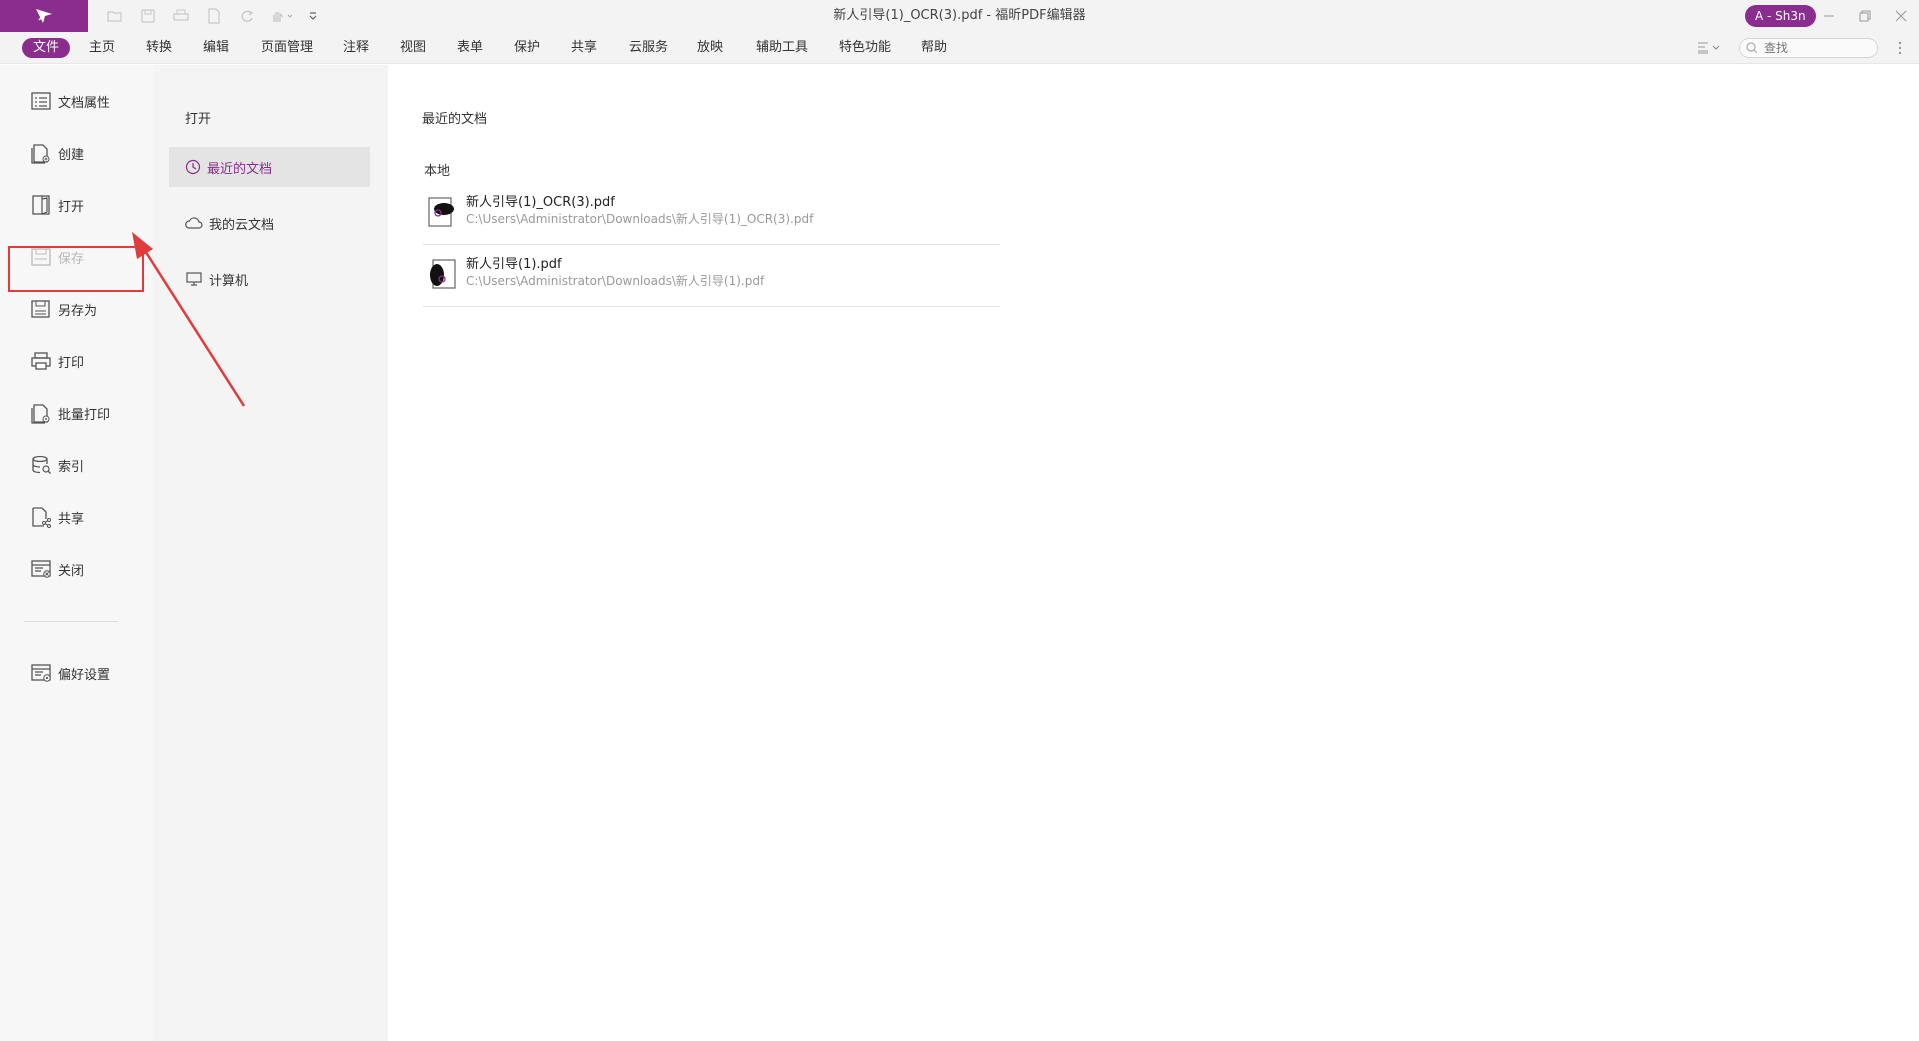 This screenshot has width=1919, height=1041. I want to click on sidebar-item-label: 关闭, so click(71, 571).